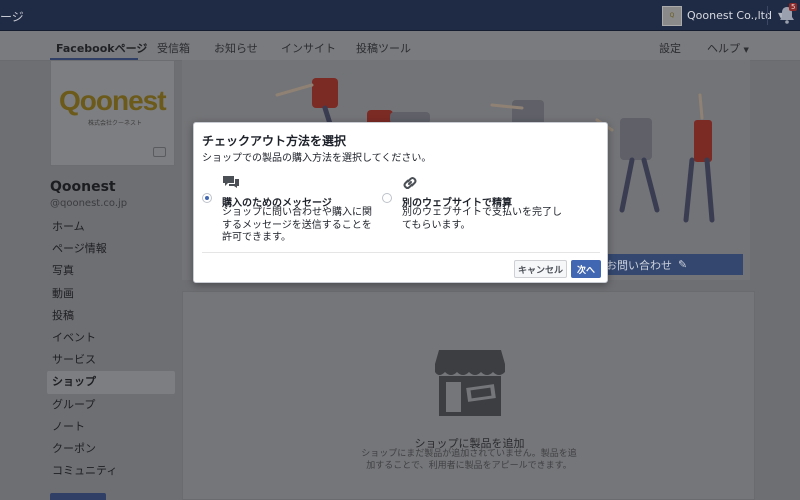  What do you see at coordinates (746, 50) in the screenshot?
I see `chevron-down-icon: ▼` at bounding box center [746, 50].